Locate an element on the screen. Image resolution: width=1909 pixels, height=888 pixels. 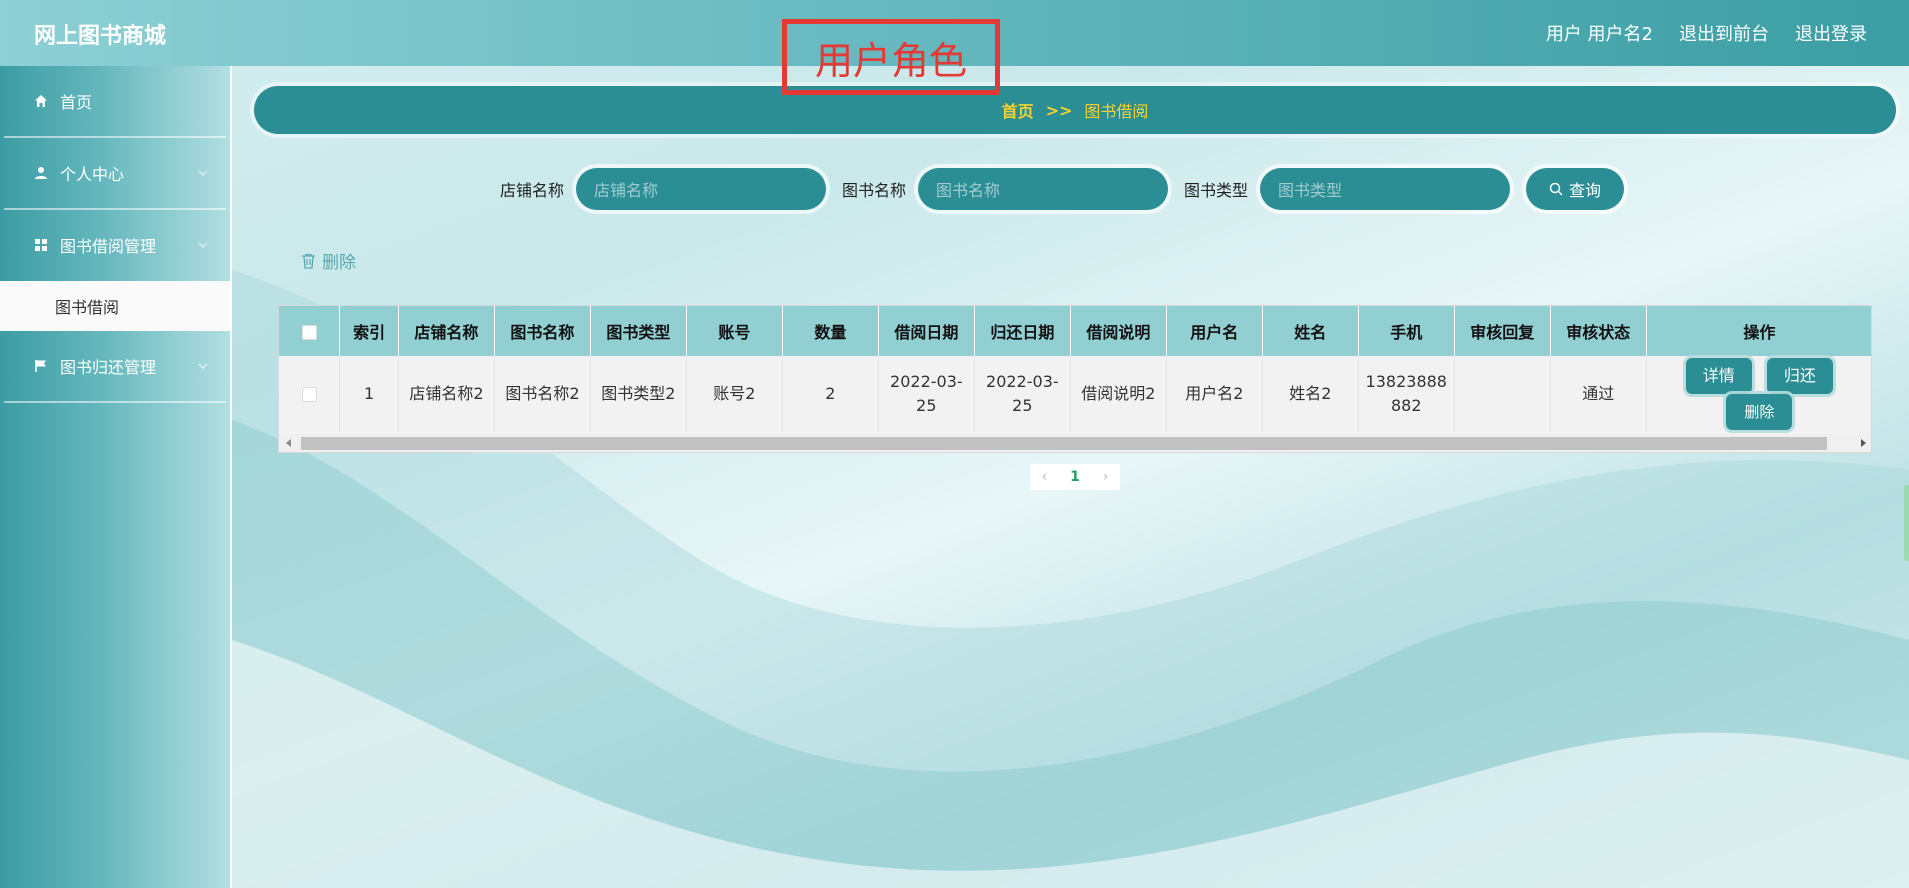
breadcrumb-current: 图书借阅 is located at coordinates (1116, 111).